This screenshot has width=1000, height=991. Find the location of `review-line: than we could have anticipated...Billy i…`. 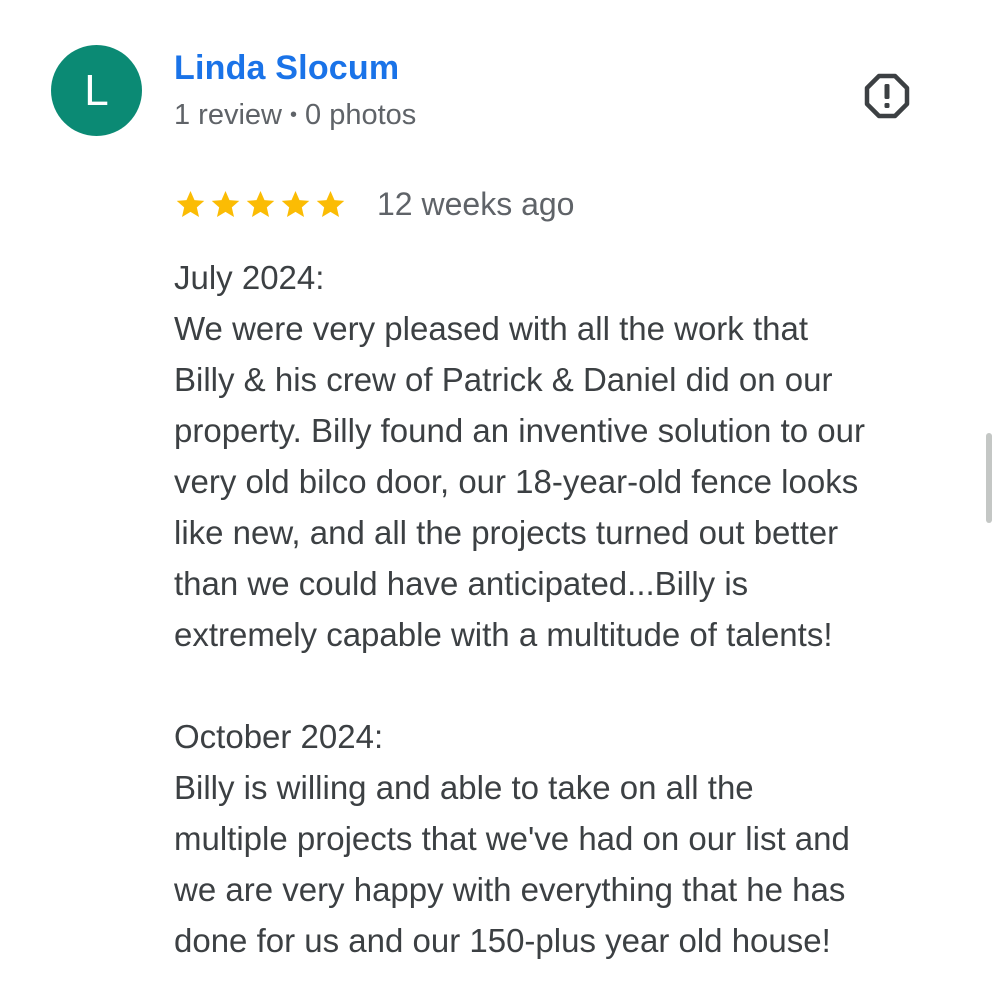

review-line: than we could have anticipated...Billy i… is located at coordinates (461, 583).